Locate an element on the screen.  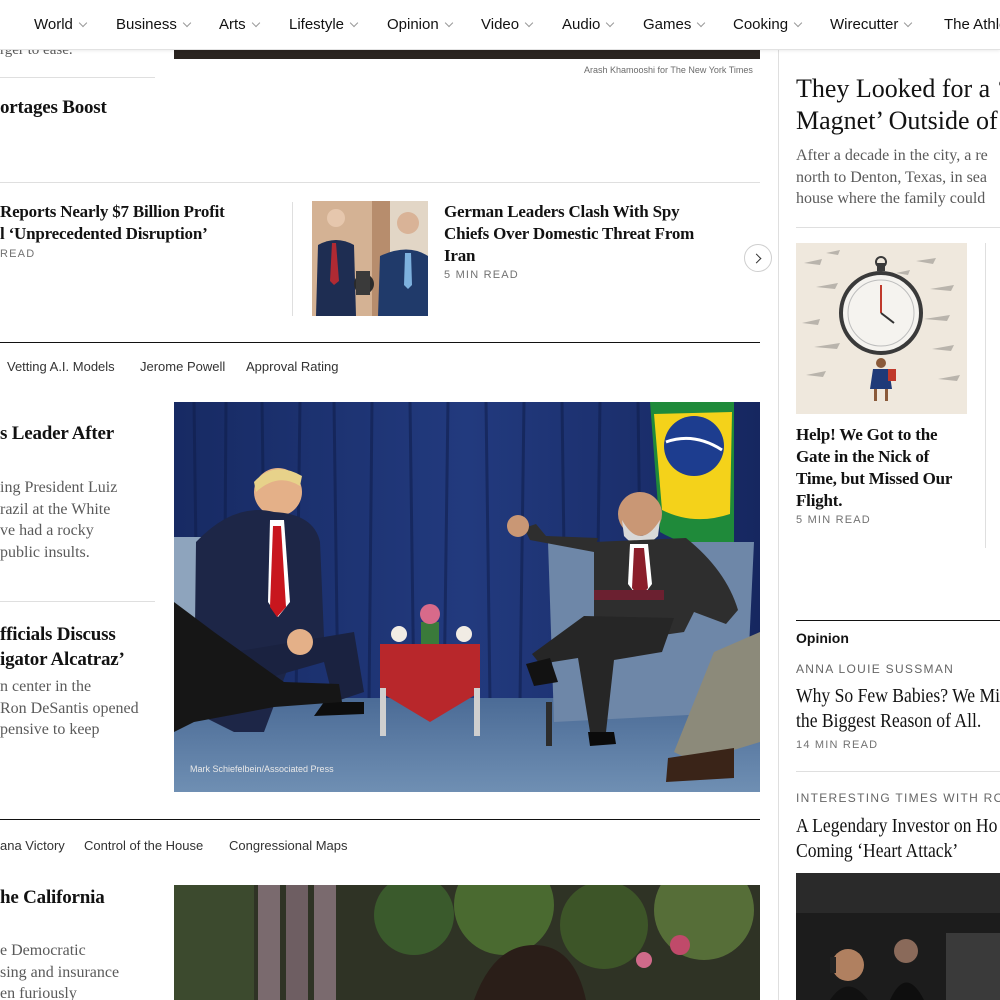
headline-line: Coming ‘Heart Attack’ is located at coordinates (877, 851).